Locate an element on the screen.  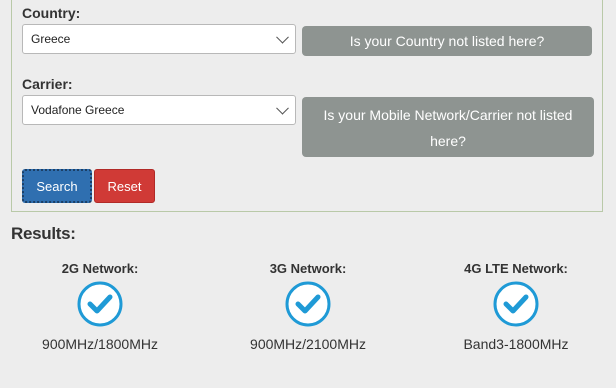
network-frequency: 900MHz/1800MHz is located at coordinates (100, 344).